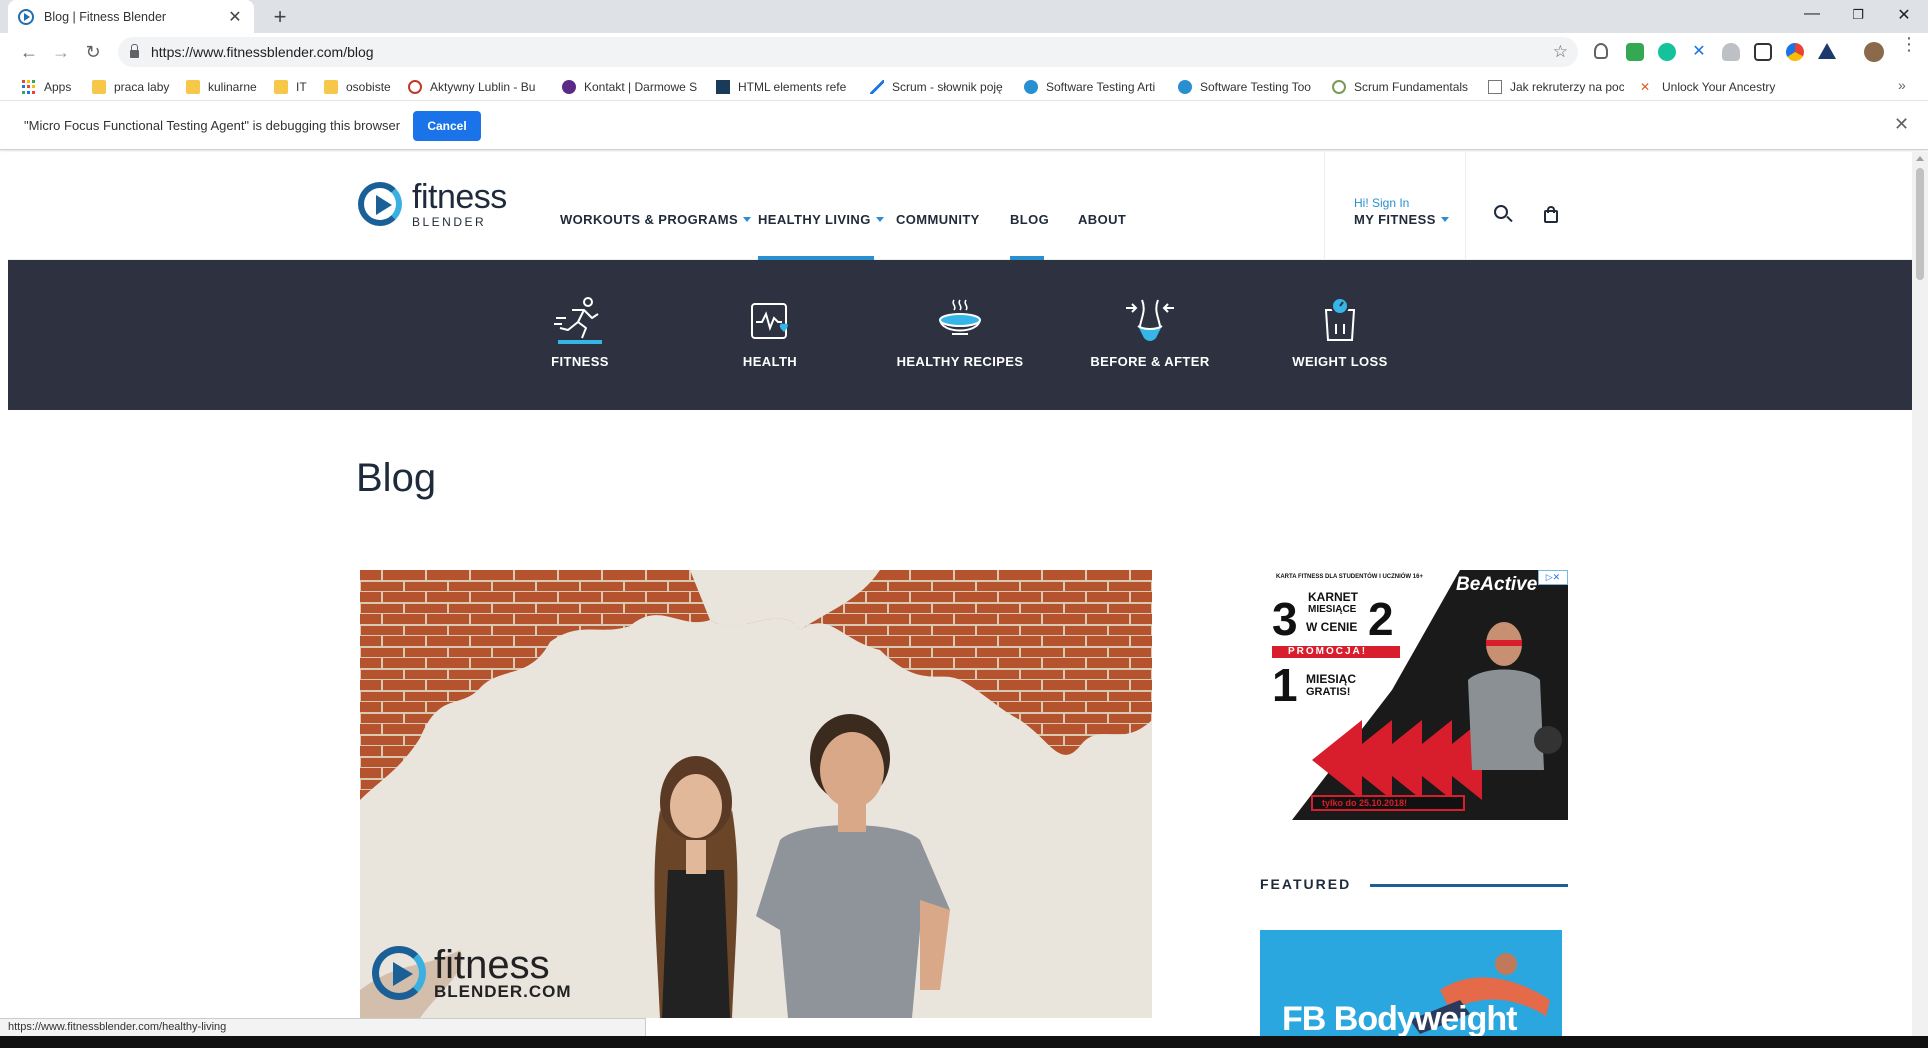  What do you see at coordinates (415, 87) in the screenshot?
I see `clock-icon` at bounding box center [415, 87].